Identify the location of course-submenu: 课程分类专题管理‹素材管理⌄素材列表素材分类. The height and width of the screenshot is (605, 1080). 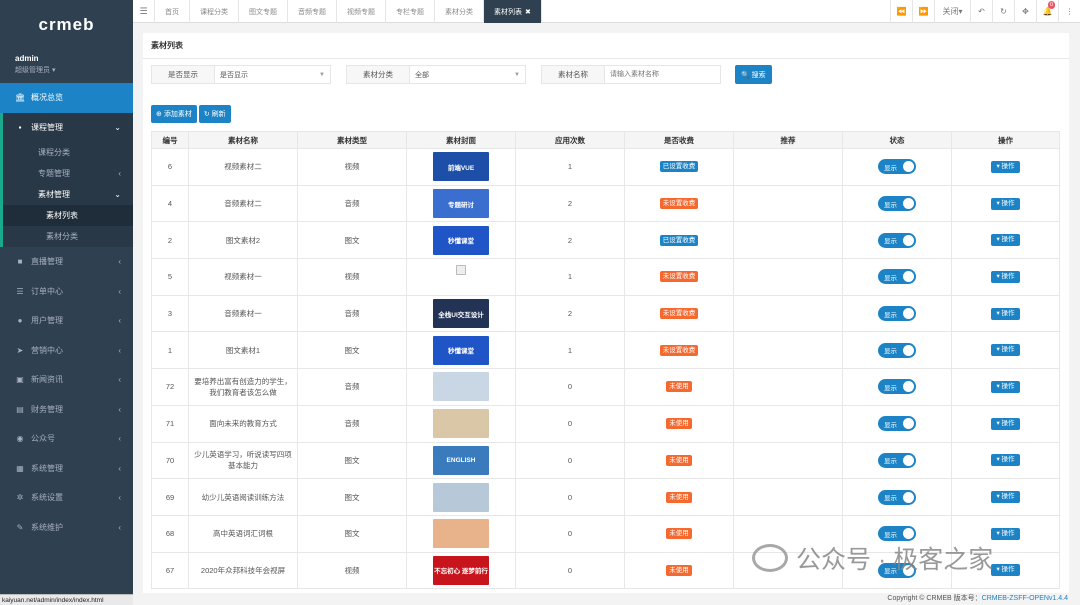
(66, 194).